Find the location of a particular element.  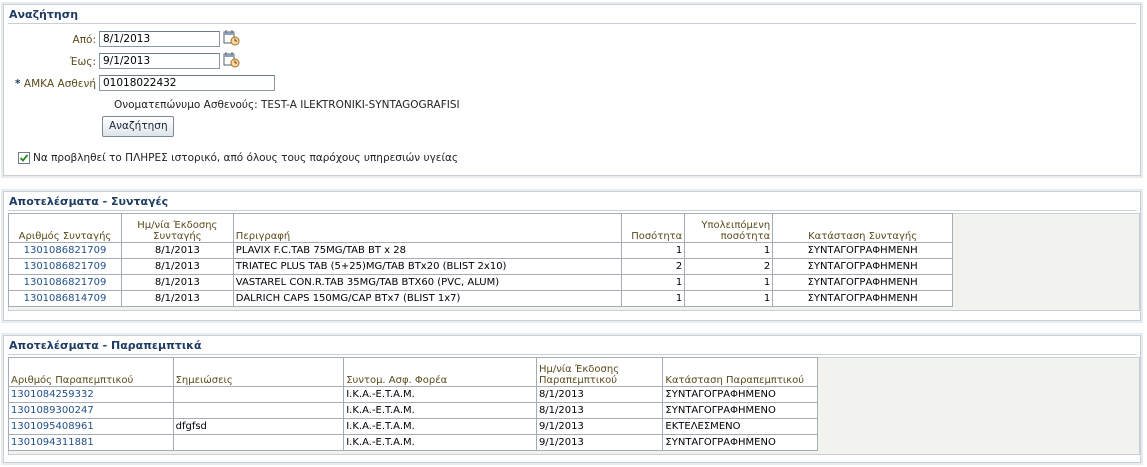

col-header-date: Ημ/νία Έκδοσης Συνταγής is located at coordinates (177, 228).